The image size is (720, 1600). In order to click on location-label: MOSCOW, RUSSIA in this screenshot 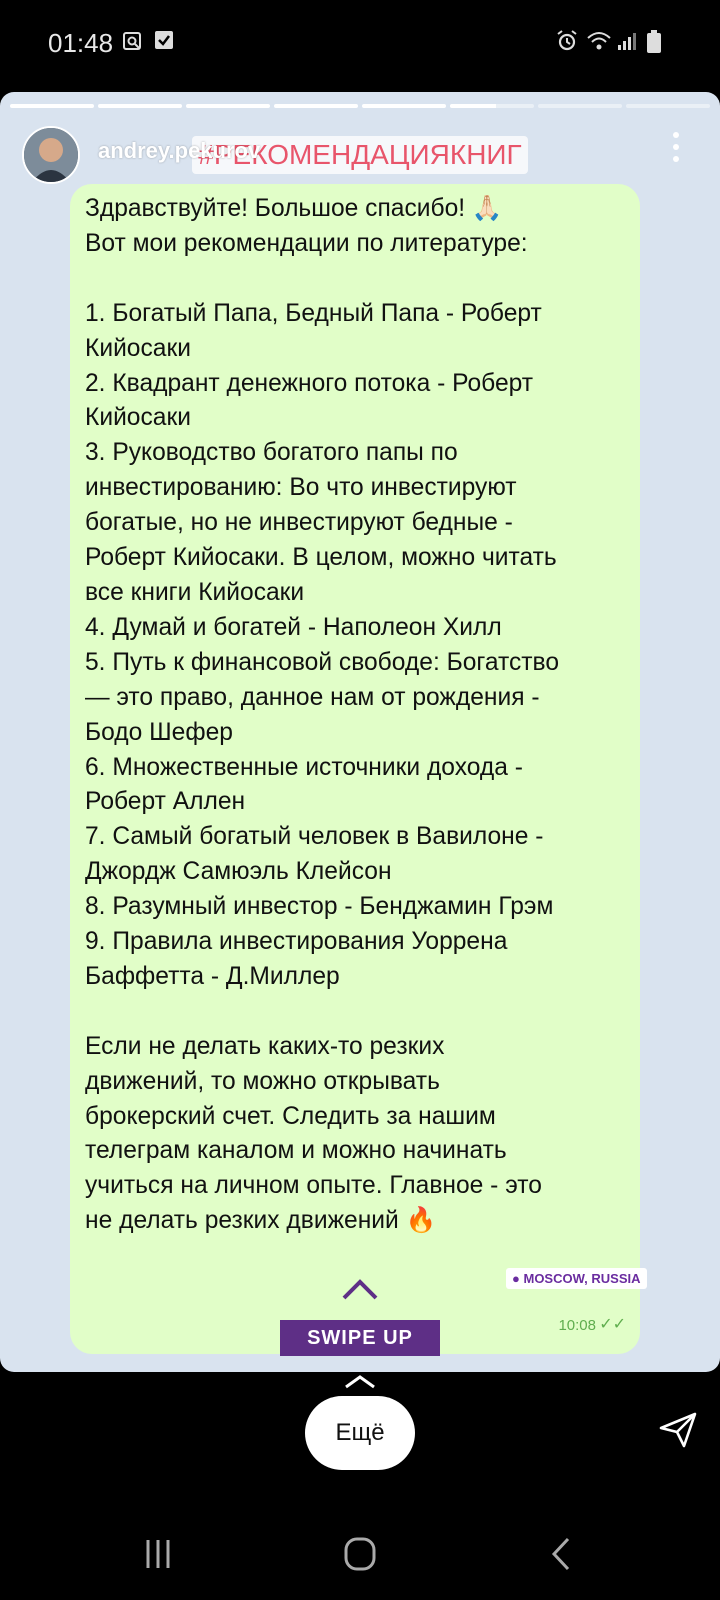, I will do `click(582, 1278)`.